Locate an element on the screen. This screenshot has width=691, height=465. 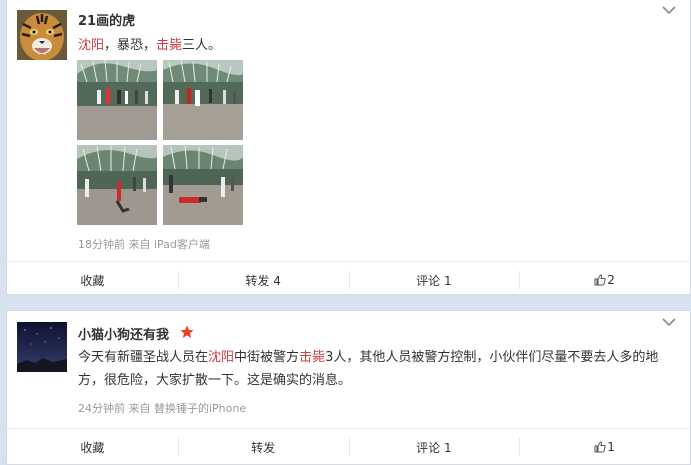
text-segment: 今天有新疆圣战人员在 is located at coordinates (143, 357).